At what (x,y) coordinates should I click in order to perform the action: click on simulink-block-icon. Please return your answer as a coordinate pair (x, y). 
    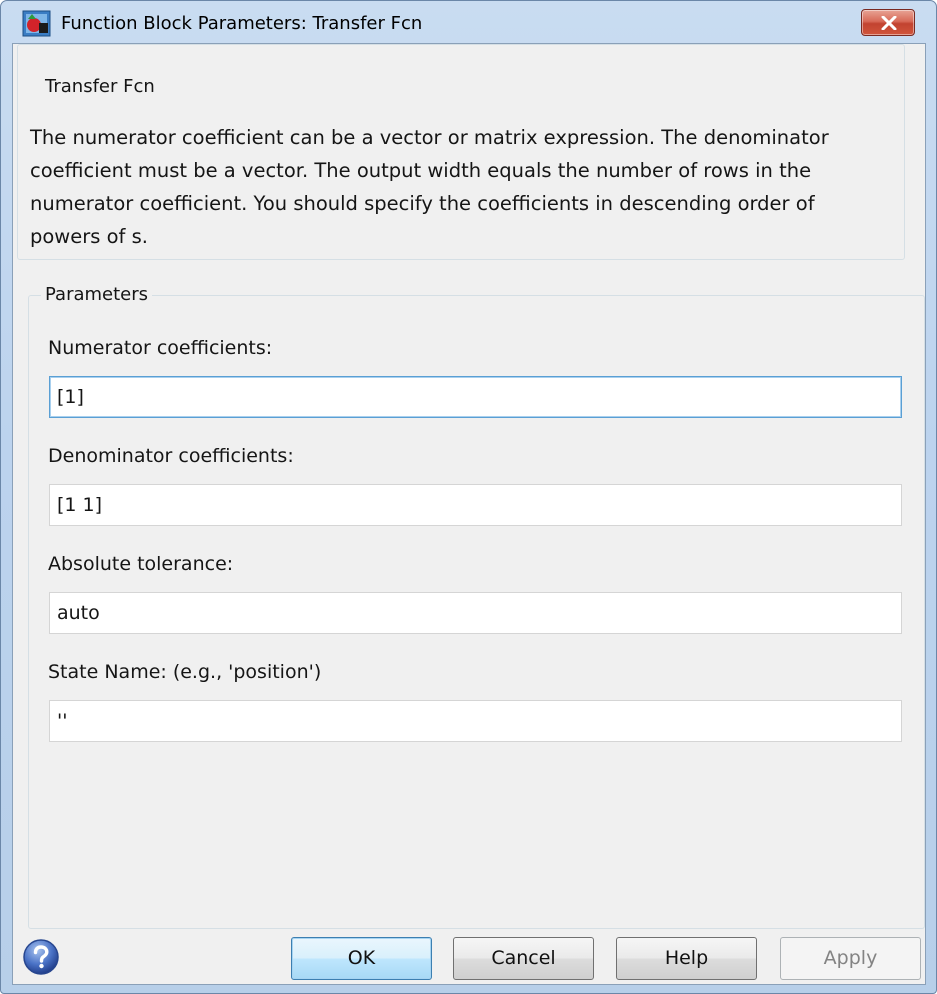
    Looking at the image, I should click on (36, 23).